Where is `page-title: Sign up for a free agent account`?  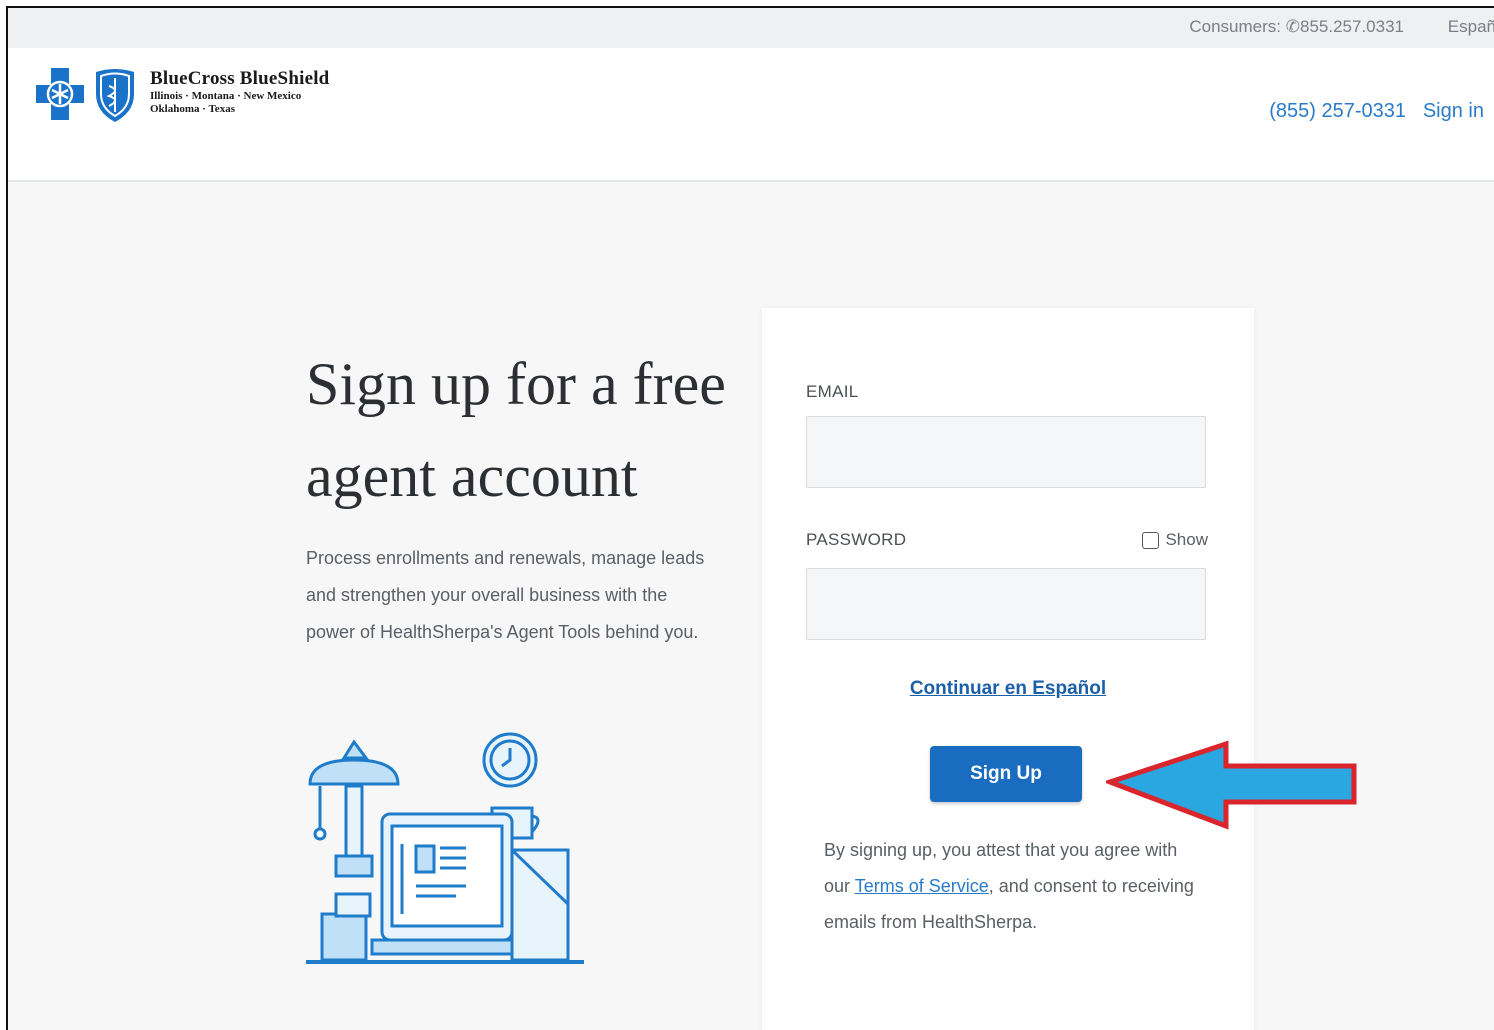 page-title: Sign up for a free agent account is located at coordinates (516, 430).